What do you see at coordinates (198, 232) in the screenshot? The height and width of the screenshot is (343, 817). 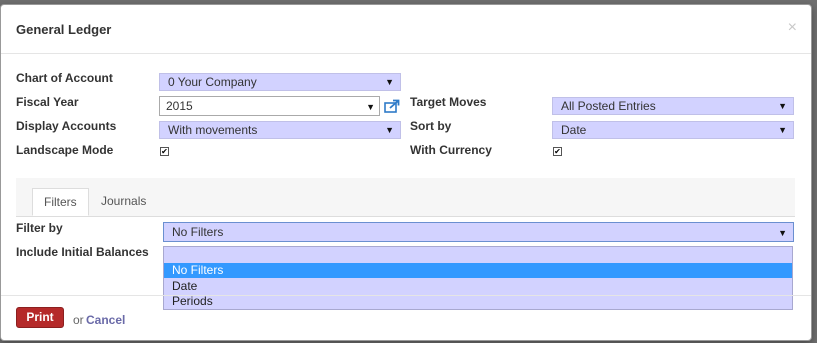 I see `filter-by-value: No Filters` at bounding box center [198, 232].